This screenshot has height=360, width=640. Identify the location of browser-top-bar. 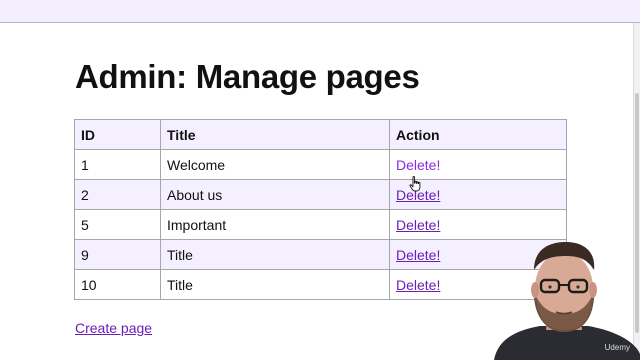
(320, 11).